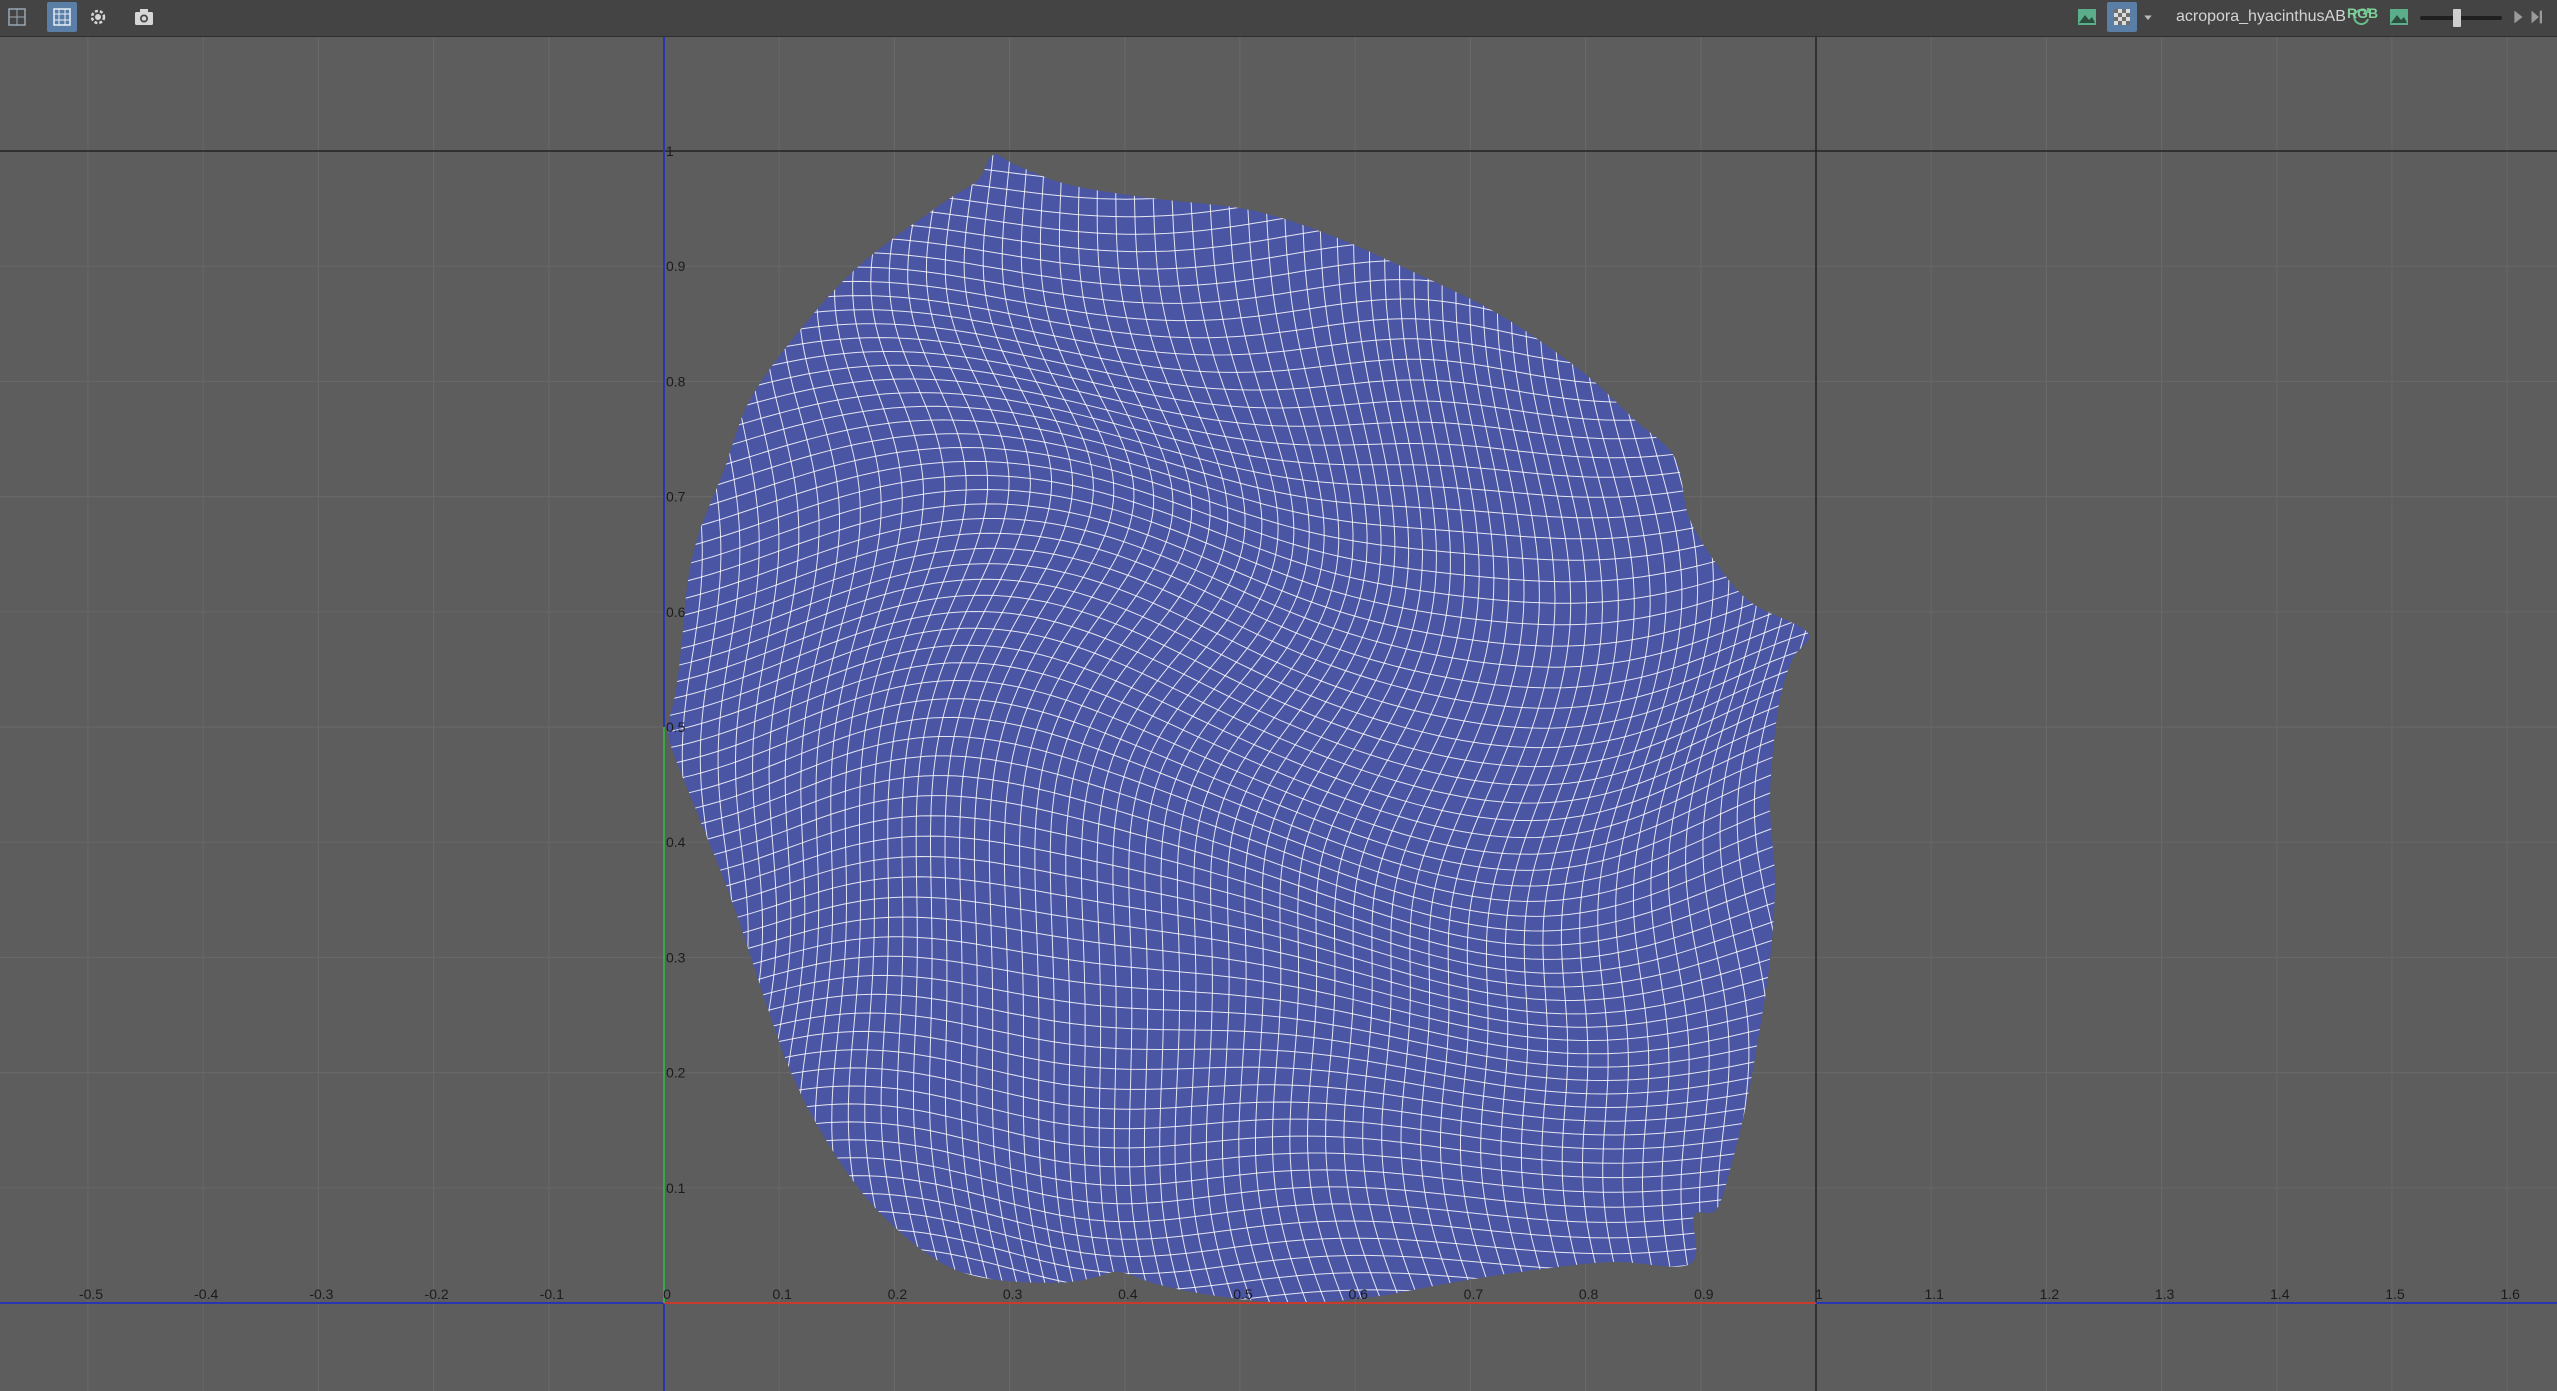 This screenshot has width=2557, height=1391. I want to click on v-axis-tick-label: 0.3, so click(676, 957).